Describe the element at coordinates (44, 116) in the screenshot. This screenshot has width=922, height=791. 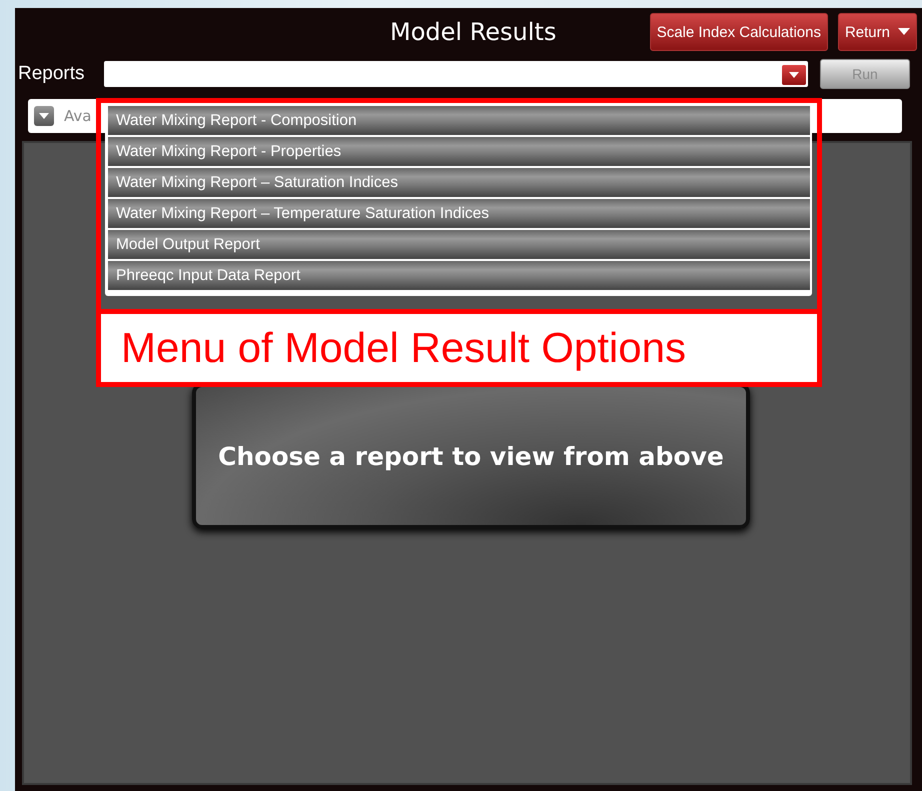
I see `expand-toggle-icon` at that location.